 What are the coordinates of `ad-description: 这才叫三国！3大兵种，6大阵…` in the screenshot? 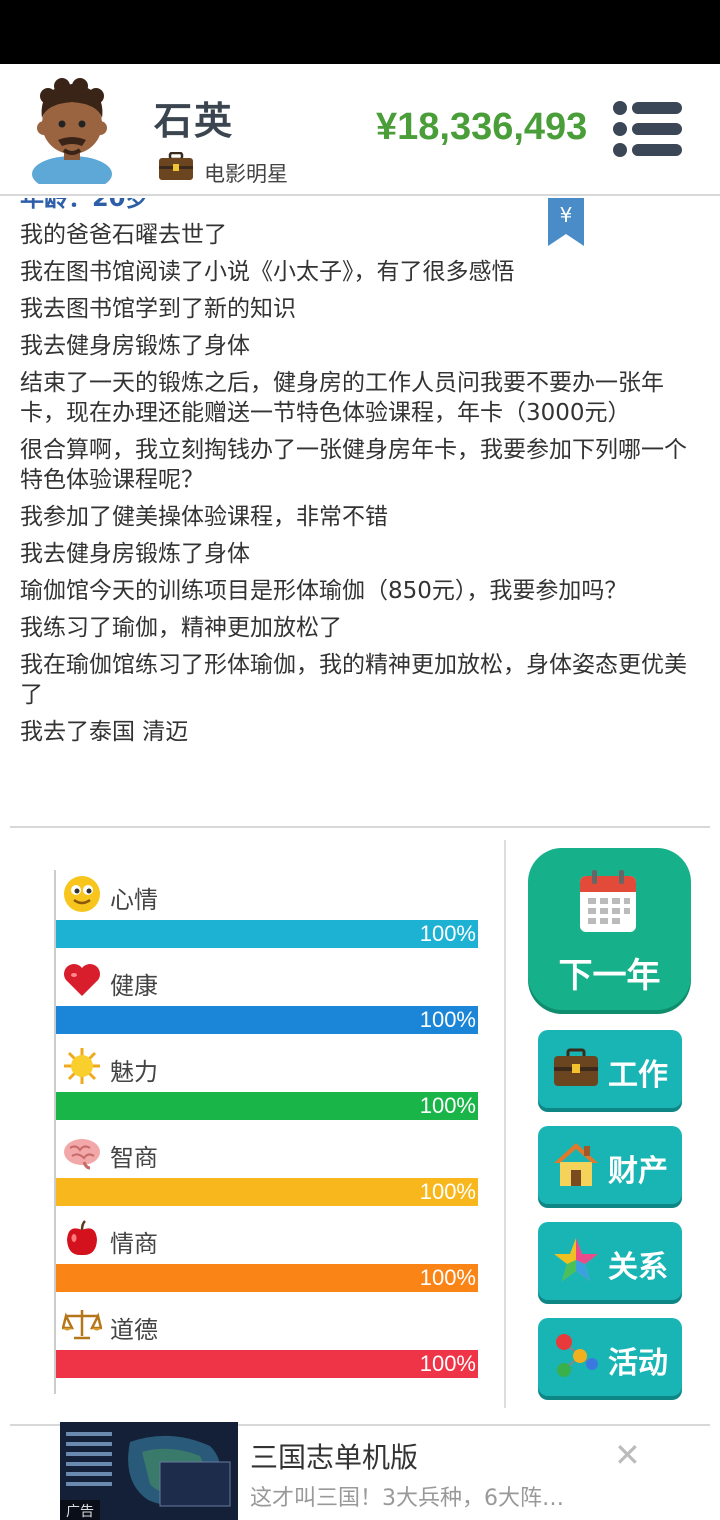 It's located at (407, 1496).